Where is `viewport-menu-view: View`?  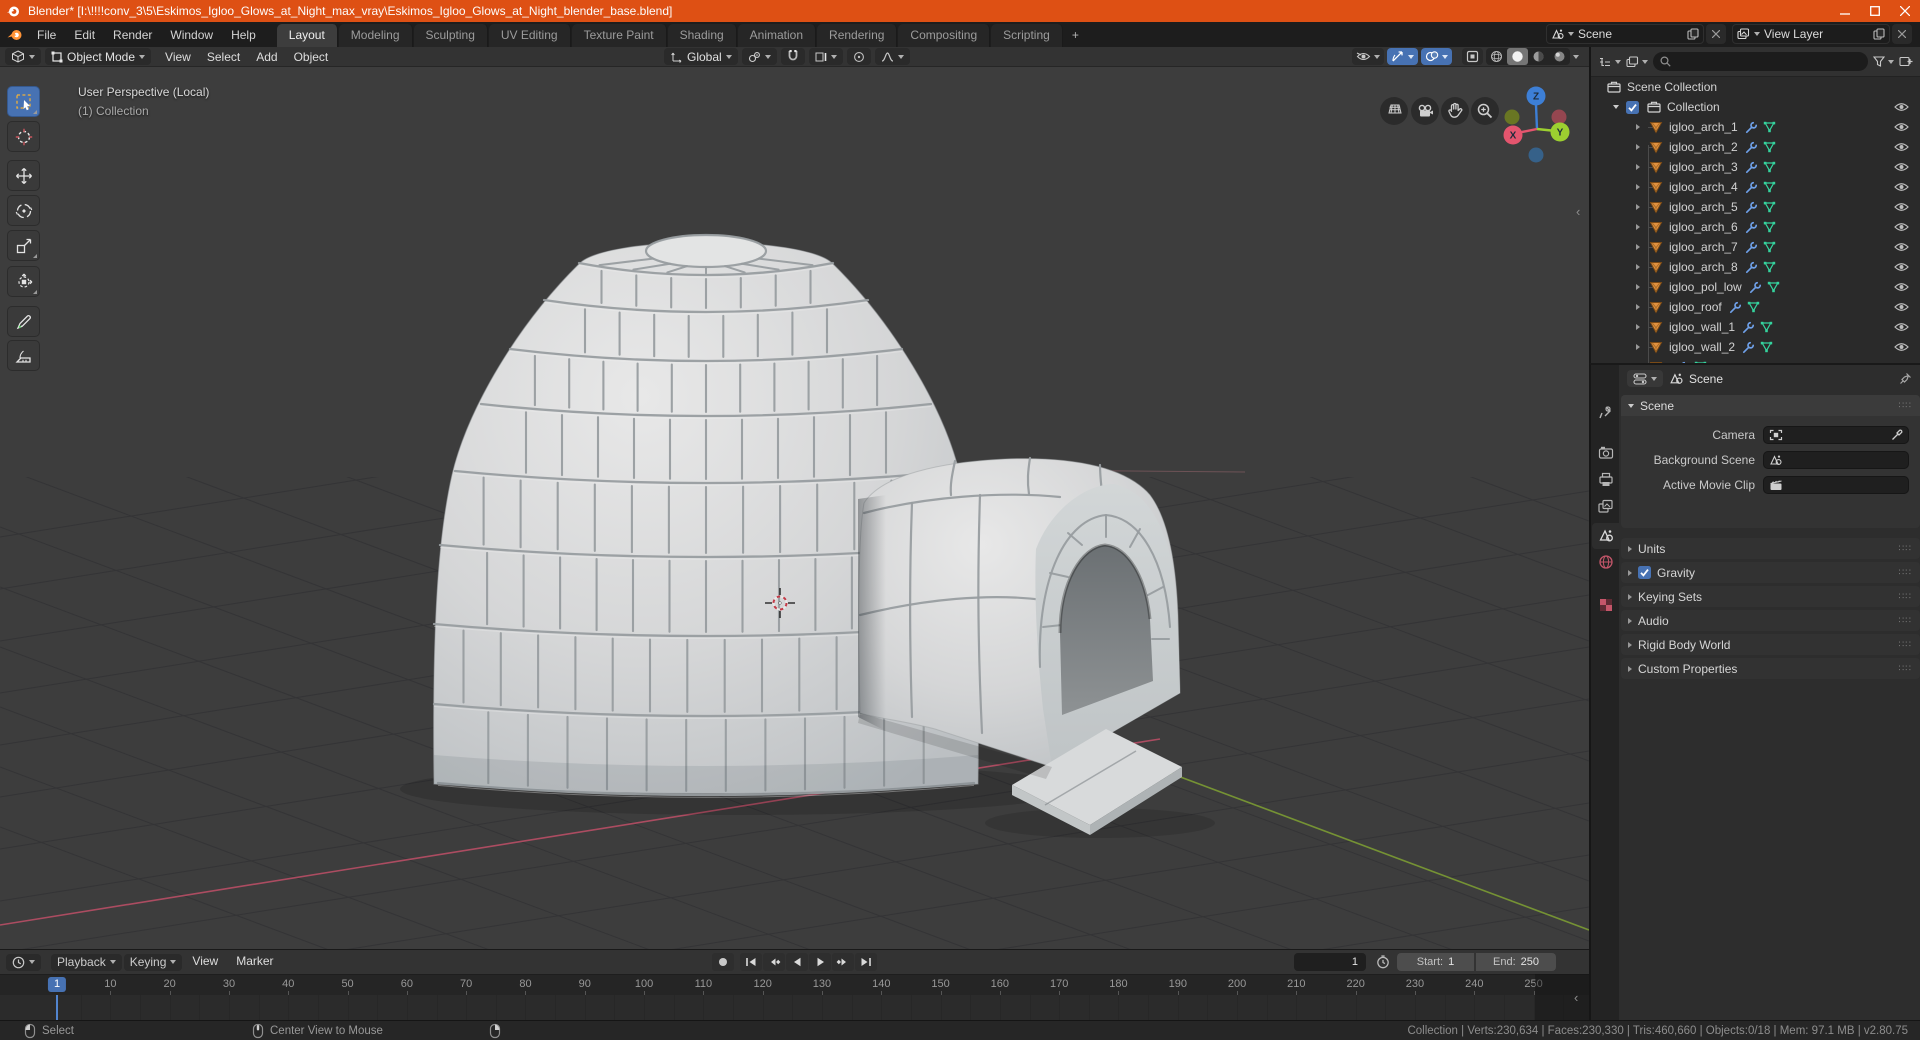
viewport-menu-view: View is located at coordinates (178, 57).